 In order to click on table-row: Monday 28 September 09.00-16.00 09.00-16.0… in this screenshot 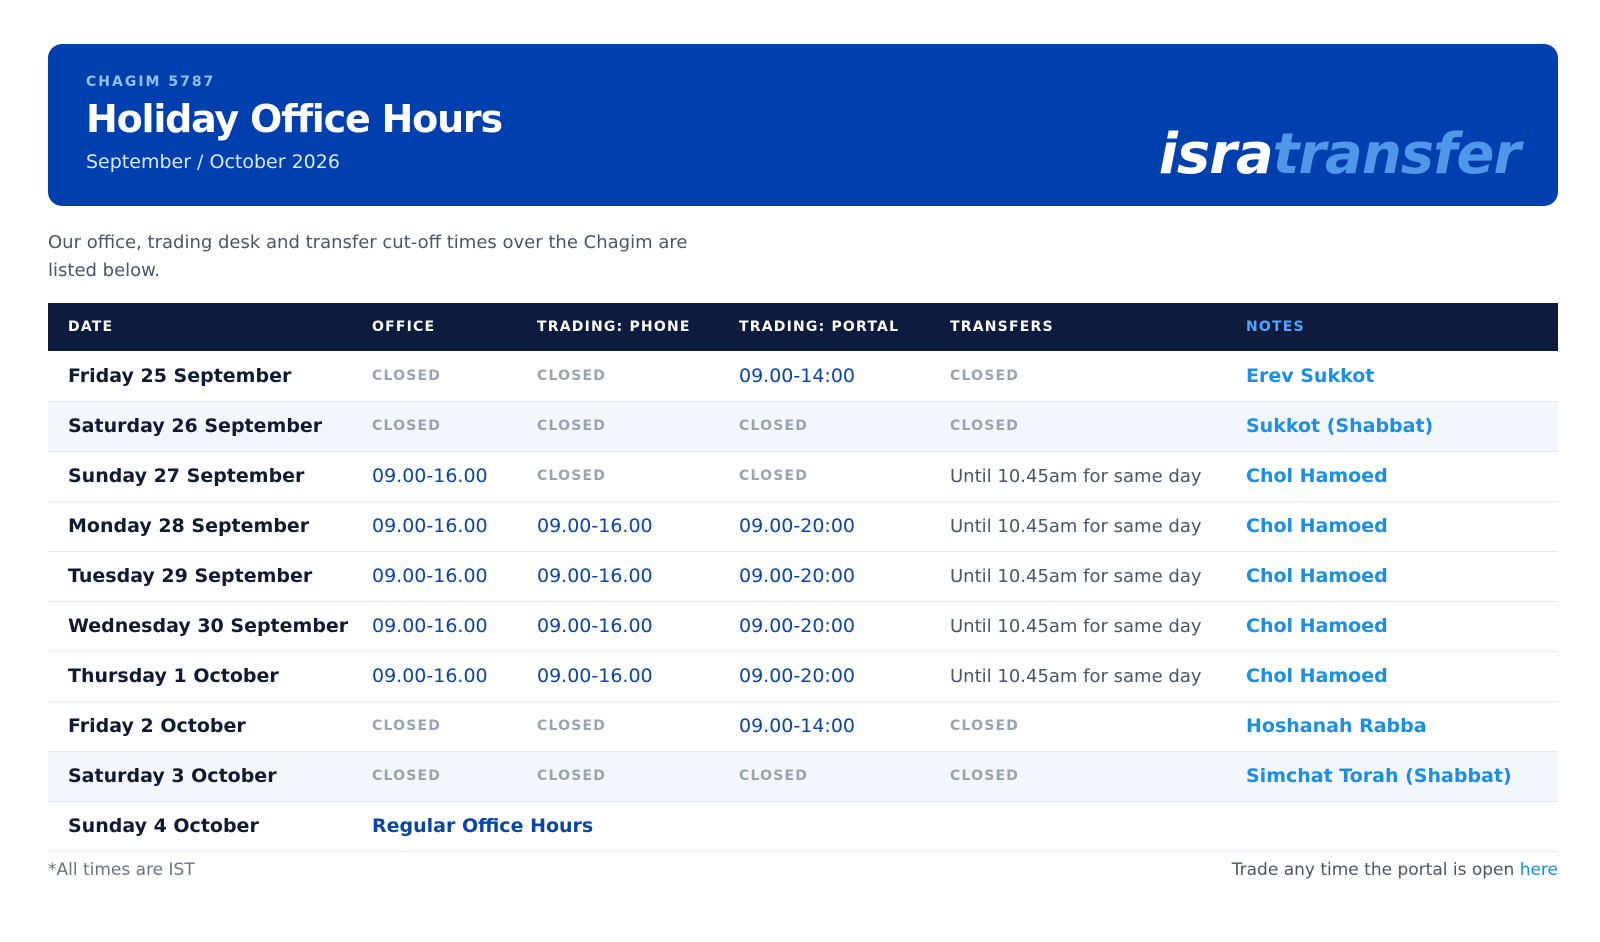, I will do `click(803, 526)`.